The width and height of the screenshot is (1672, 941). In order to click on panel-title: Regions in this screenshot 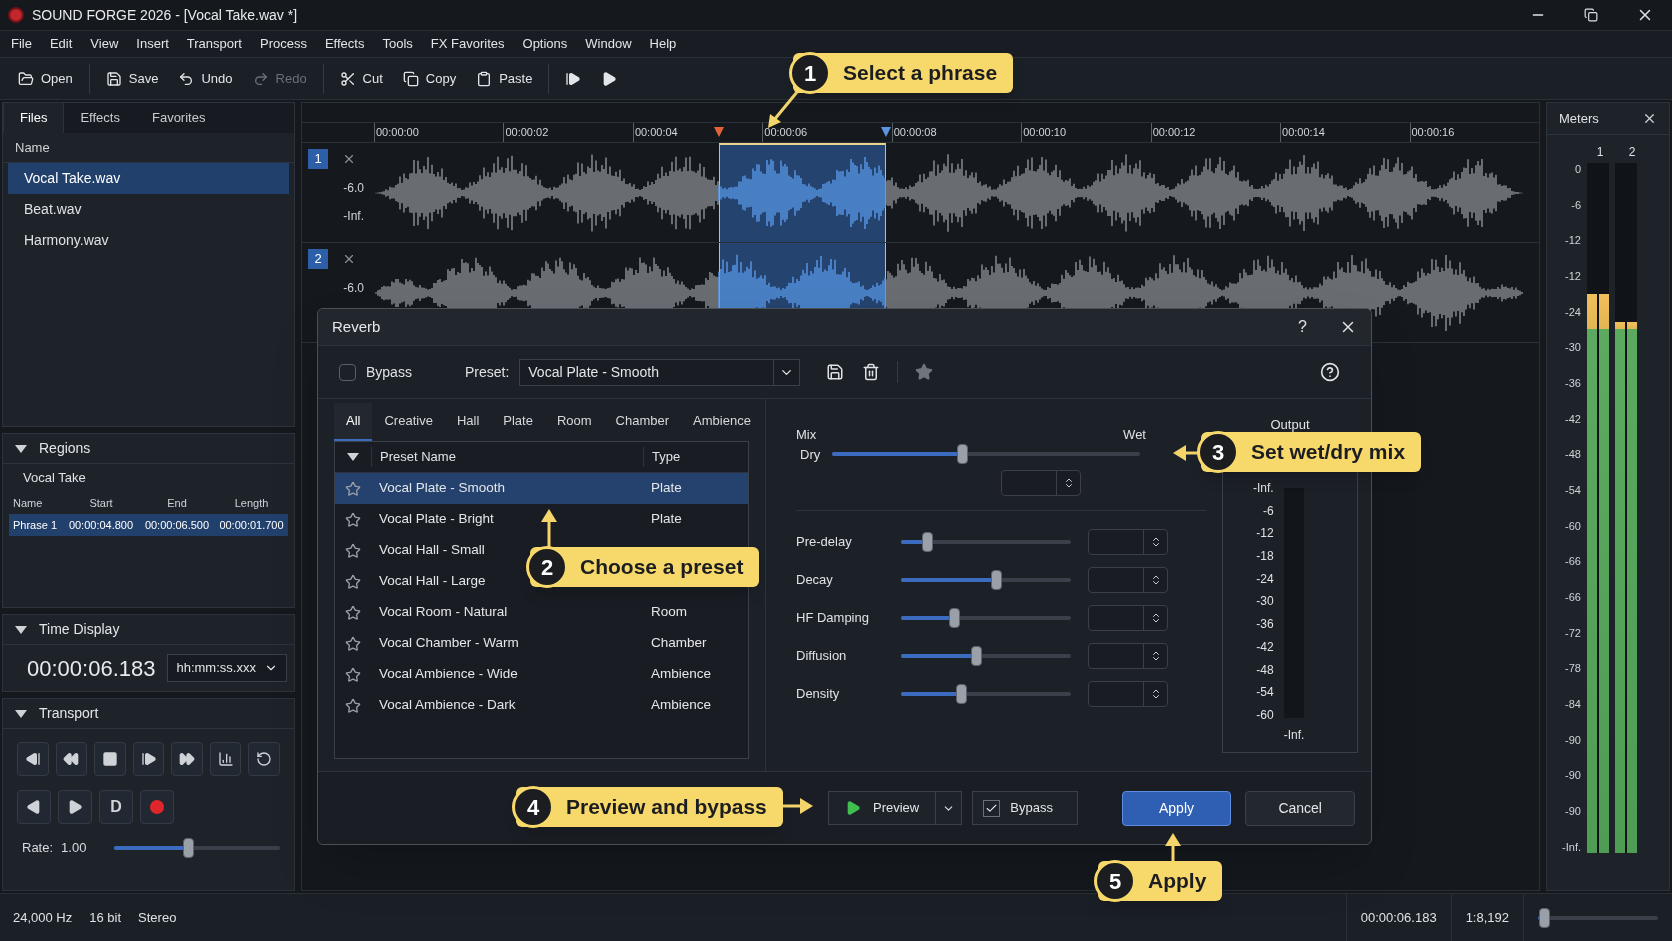, I will do `click(65, 448)`.